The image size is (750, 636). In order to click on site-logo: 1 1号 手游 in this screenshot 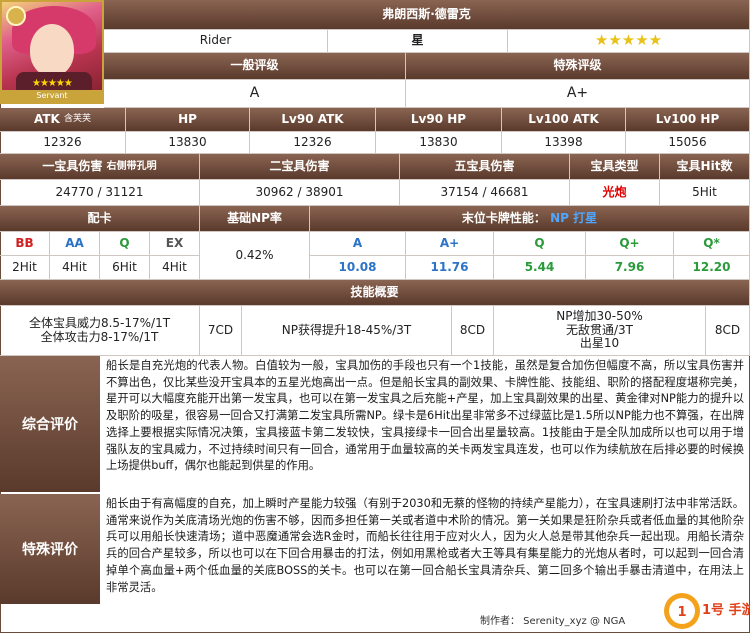, I will do `click(705, 609)`.